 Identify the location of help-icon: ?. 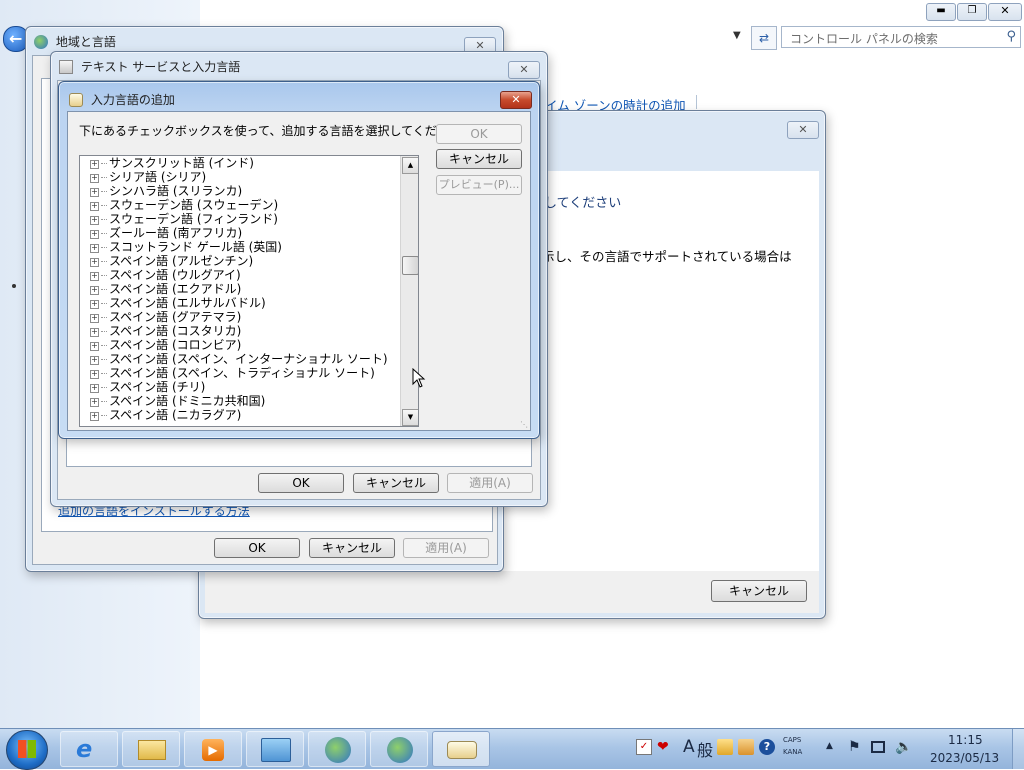
(767, 747).